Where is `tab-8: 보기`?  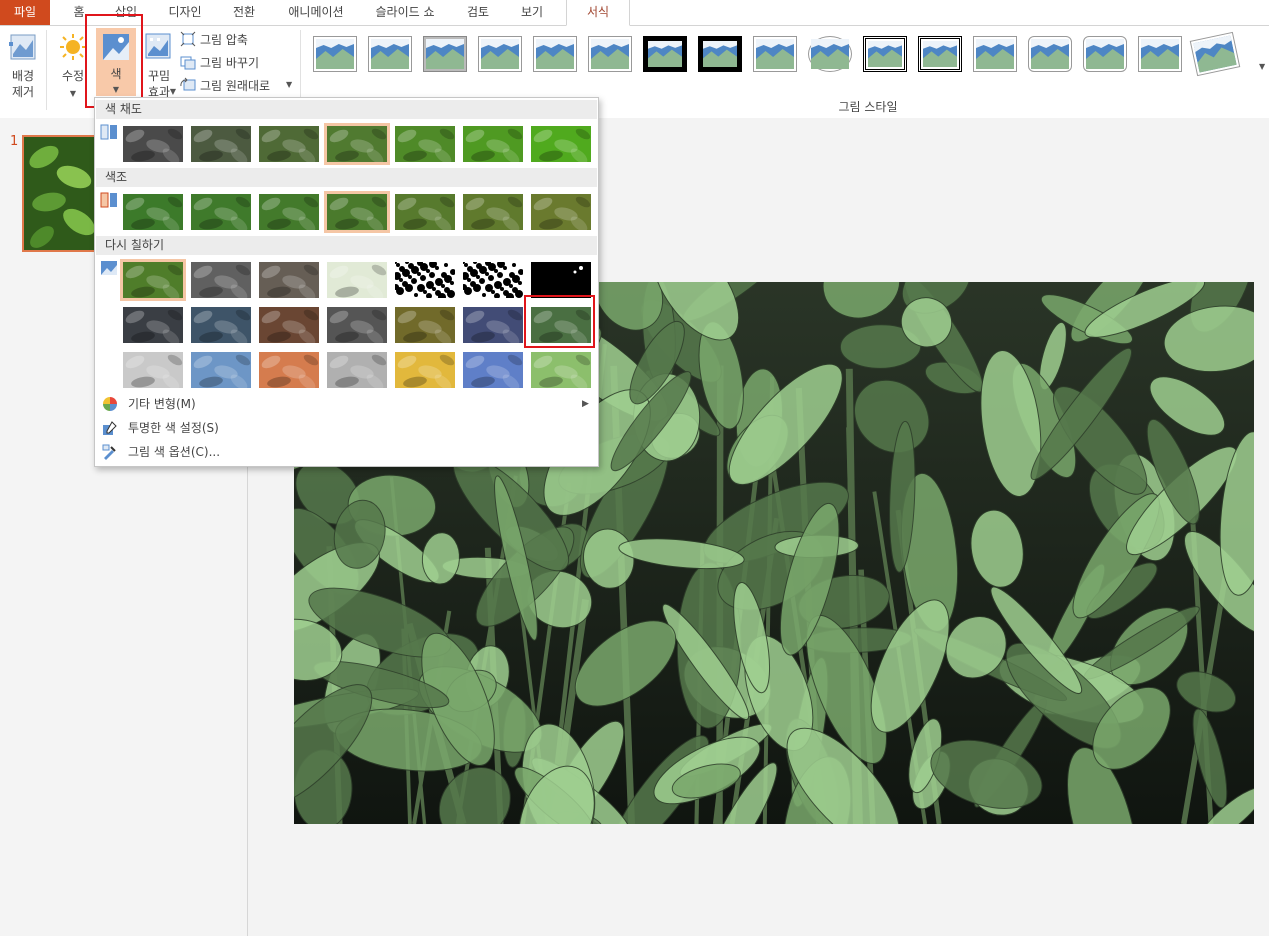
tab-8: 보기 is located at coordinates (532, 12).